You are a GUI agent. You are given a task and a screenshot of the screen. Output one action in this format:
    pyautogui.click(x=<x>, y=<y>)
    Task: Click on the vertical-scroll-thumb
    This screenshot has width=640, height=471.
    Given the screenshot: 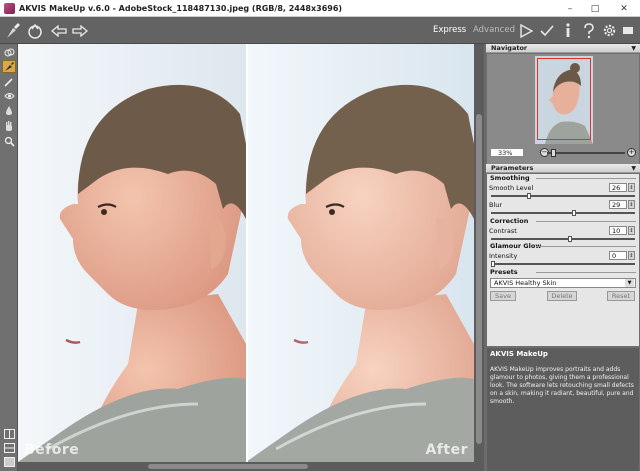 What is the action you would take?
    pyautogui.click(x=479, y=279)
    